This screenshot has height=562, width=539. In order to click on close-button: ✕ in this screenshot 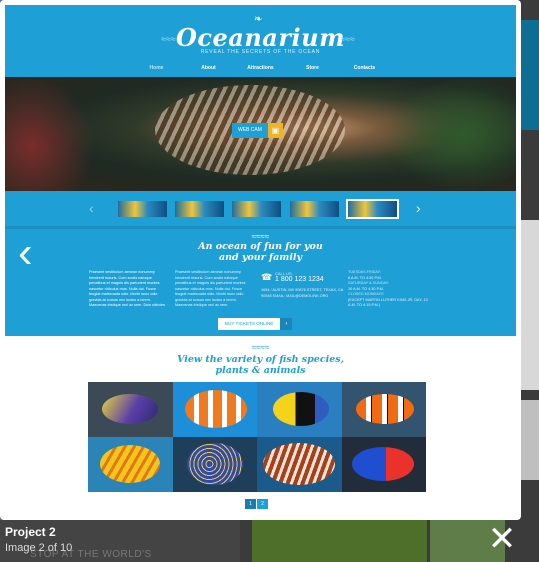, I will do `click(502, 539)`.